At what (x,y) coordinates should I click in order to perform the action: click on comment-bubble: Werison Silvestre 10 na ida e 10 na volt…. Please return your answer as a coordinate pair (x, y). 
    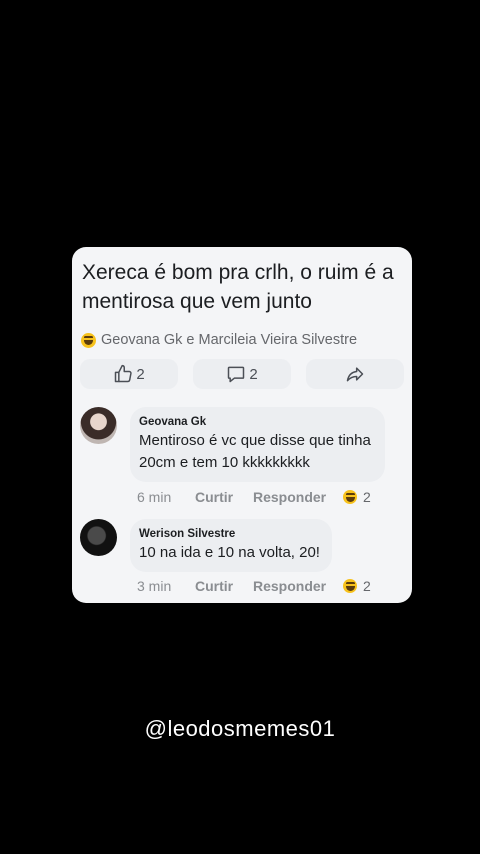
    Looking at the image, I should click on (231, 545).